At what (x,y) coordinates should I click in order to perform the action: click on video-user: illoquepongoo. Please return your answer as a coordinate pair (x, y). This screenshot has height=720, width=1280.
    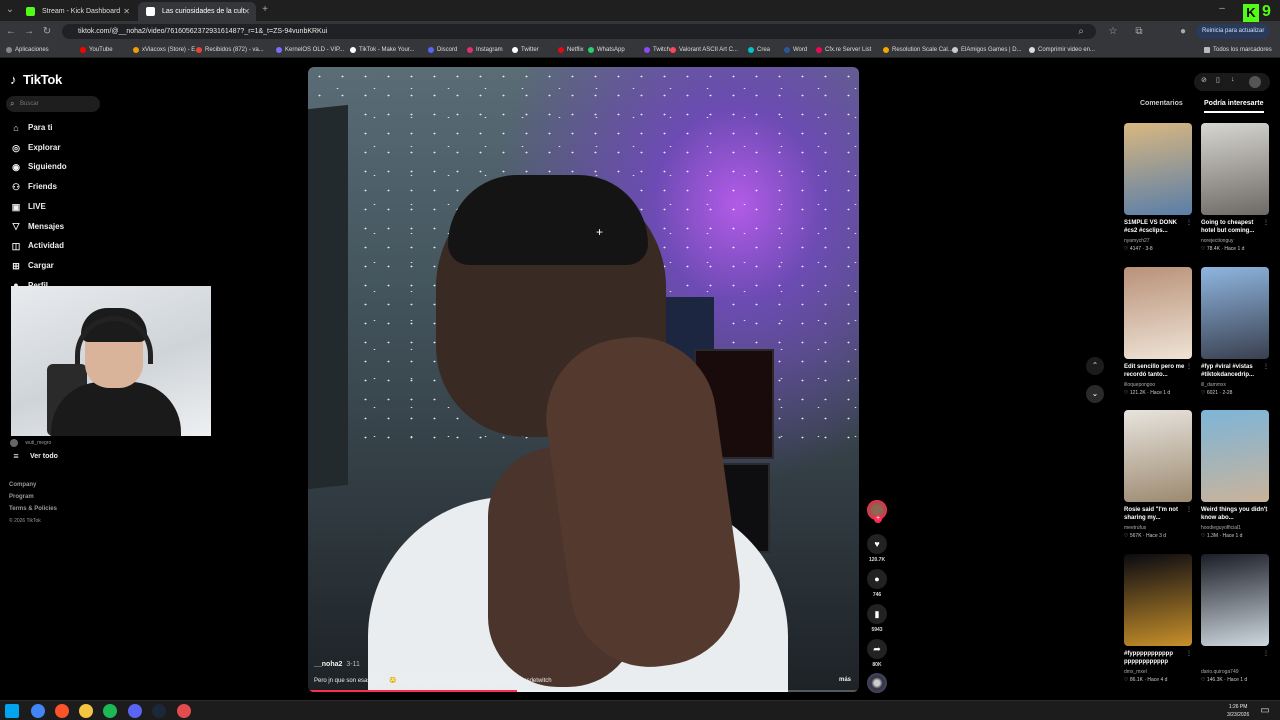
    Looking at the image, I should click on (1158, 385).